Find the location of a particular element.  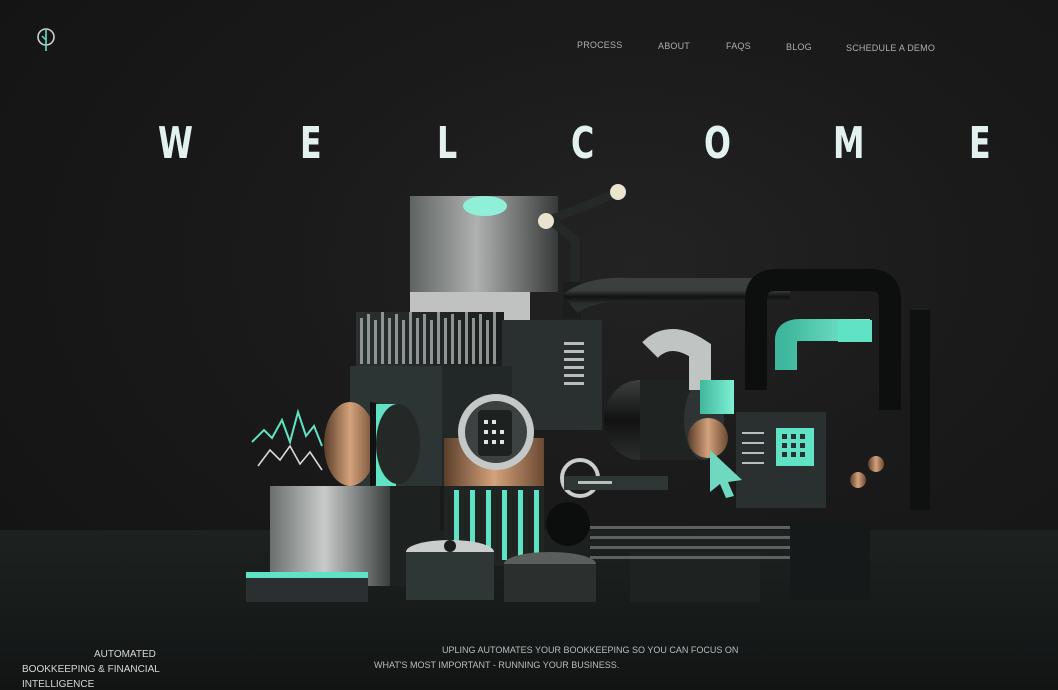

tagline-left-line: AUTOMATED is located at coordinates (125, 654).